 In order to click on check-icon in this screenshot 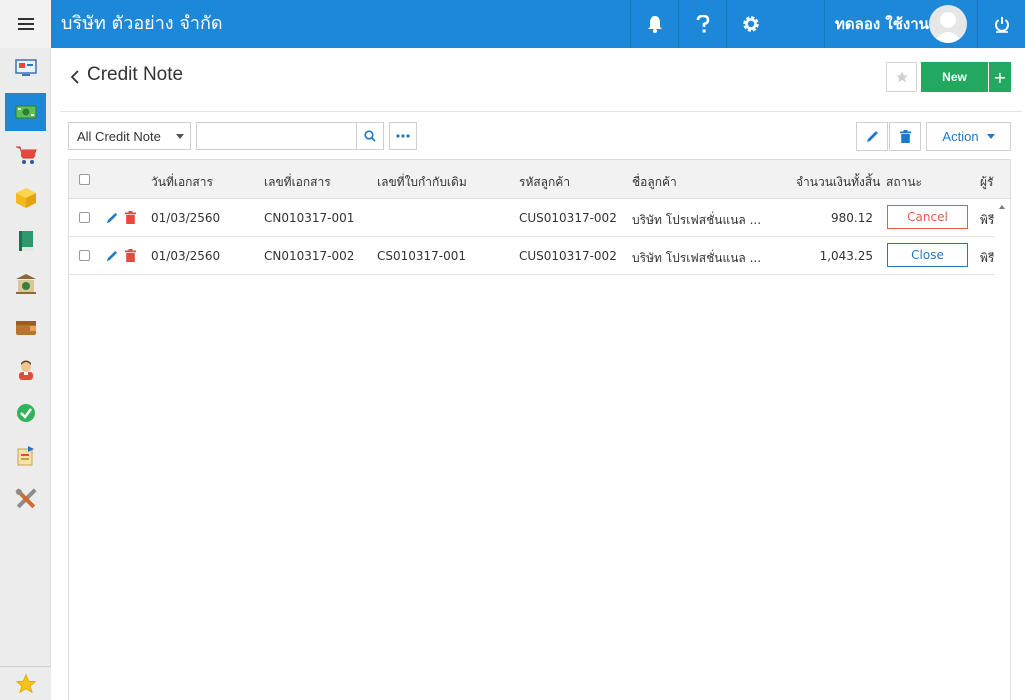, I will do `click(25, 413)`.